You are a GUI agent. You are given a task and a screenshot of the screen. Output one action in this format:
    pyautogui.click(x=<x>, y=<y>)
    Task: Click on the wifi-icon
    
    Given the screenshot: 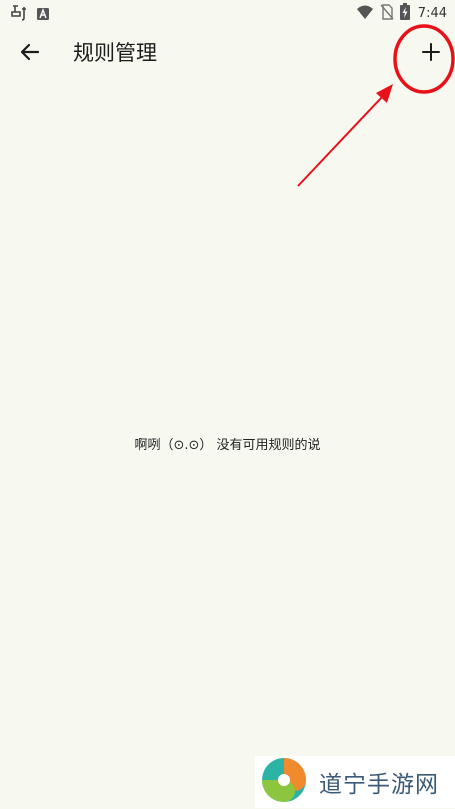 What is the action you would take?
    pyautogui.click(x=365, y=14)
    